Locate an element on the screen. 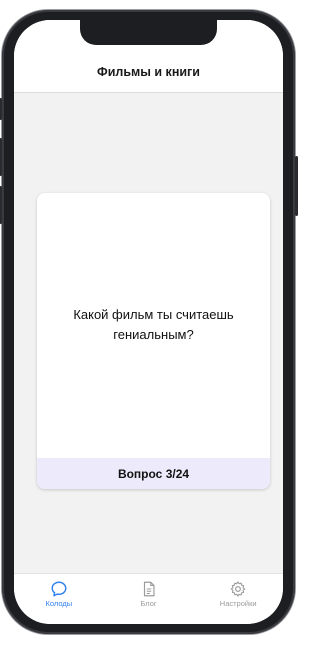 The width and height of the screenshot is (320, 646). page-title: Фильмы и книги is located at coordinates (148, 72).